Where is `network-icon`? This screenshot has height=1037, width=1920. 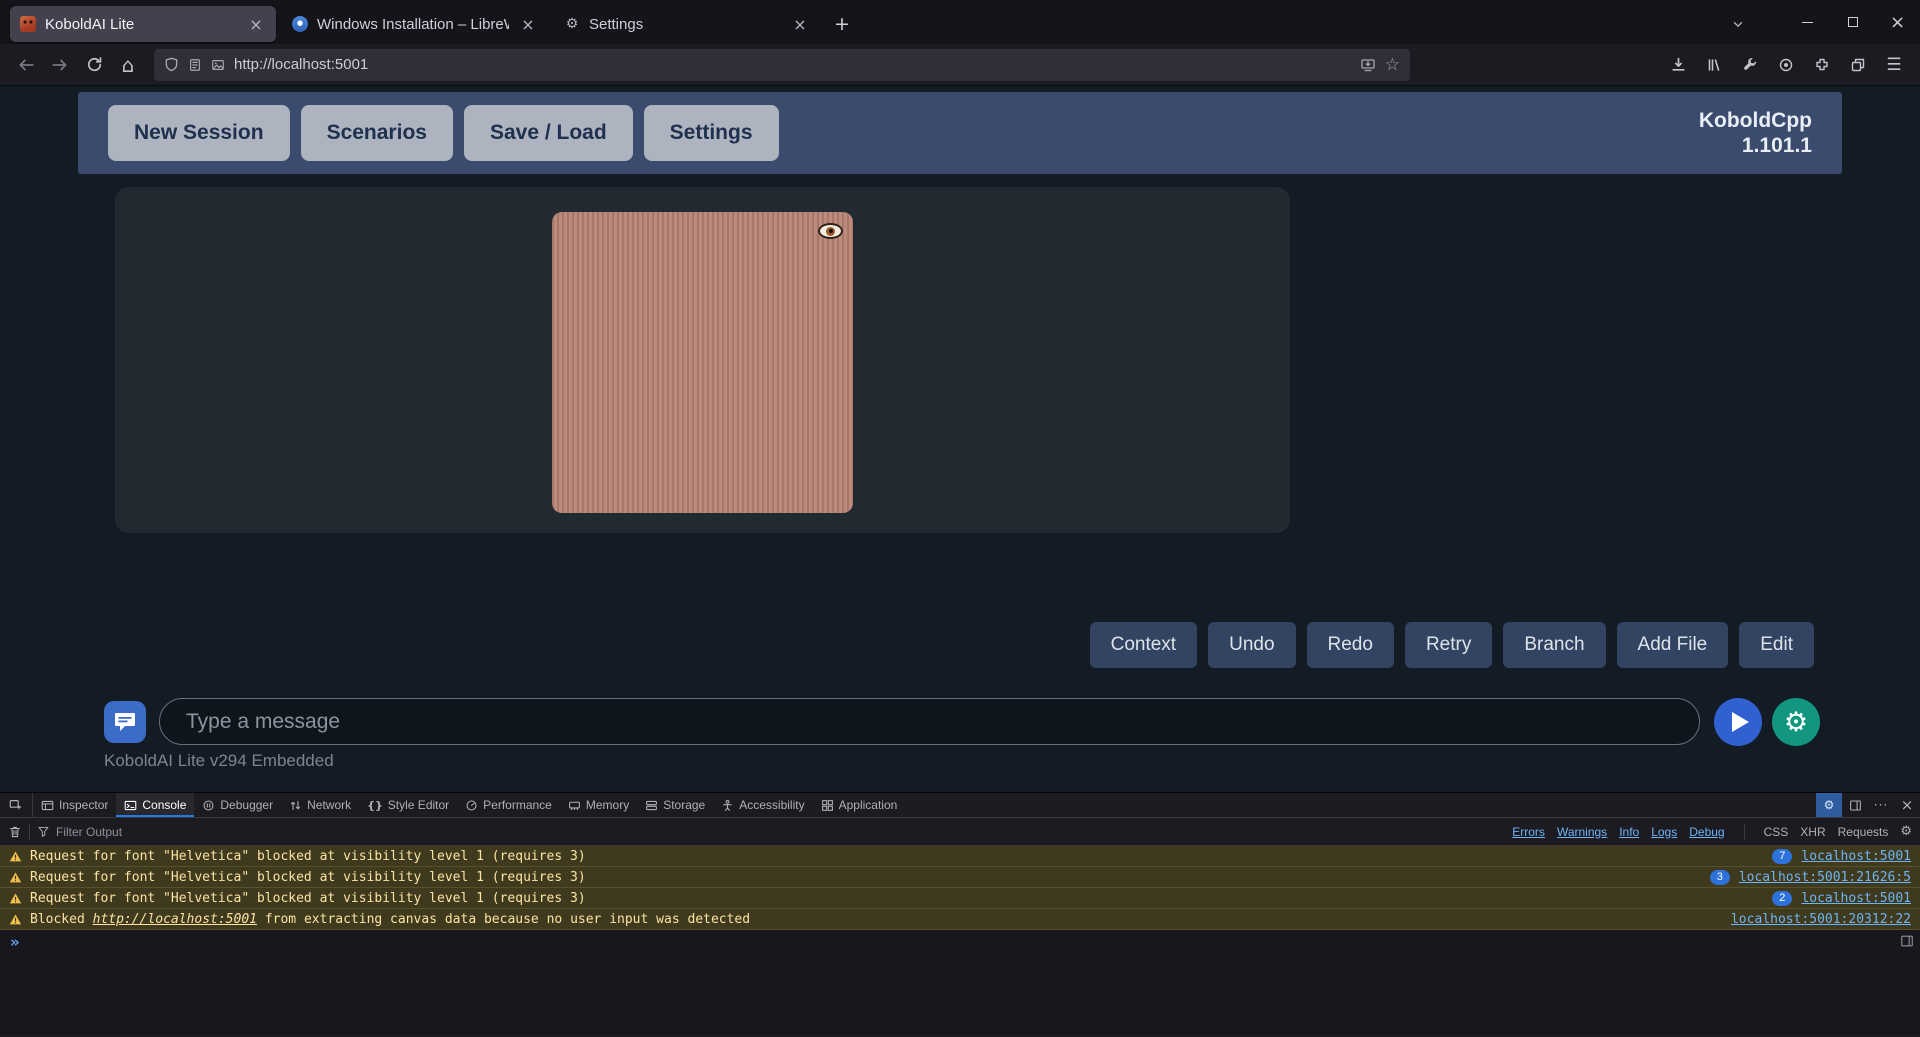
network-icon is located at coordinates (295, 805).